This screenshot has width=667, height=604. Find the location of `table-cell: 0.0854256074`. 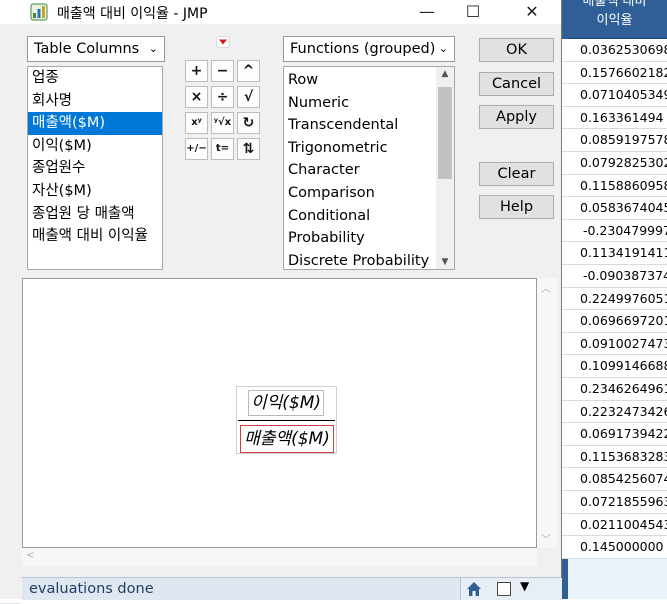

table-cell: 0.0854256074 is located at coordinates (614, 479).